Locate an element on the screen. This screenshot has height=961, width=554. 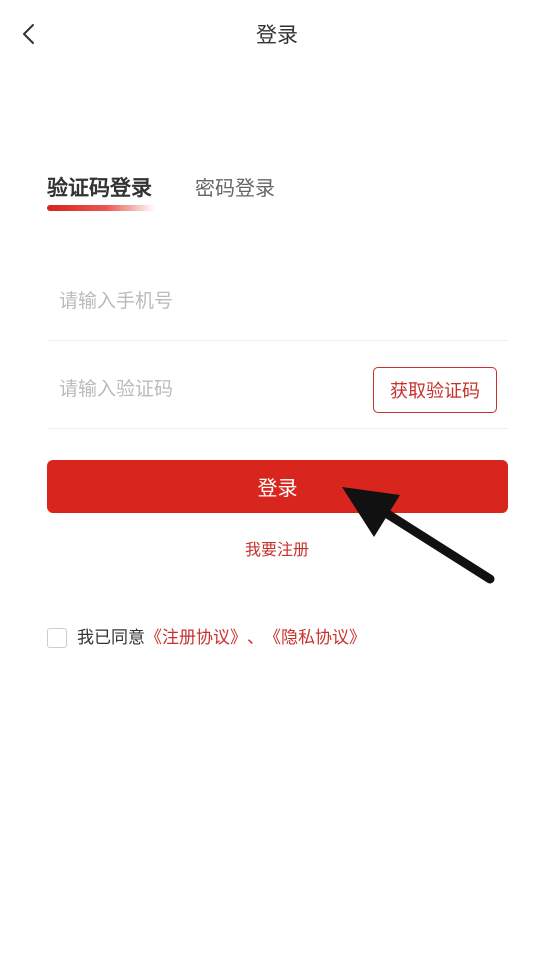
register-link: 我要注册 is located at coordinates (277, 550).